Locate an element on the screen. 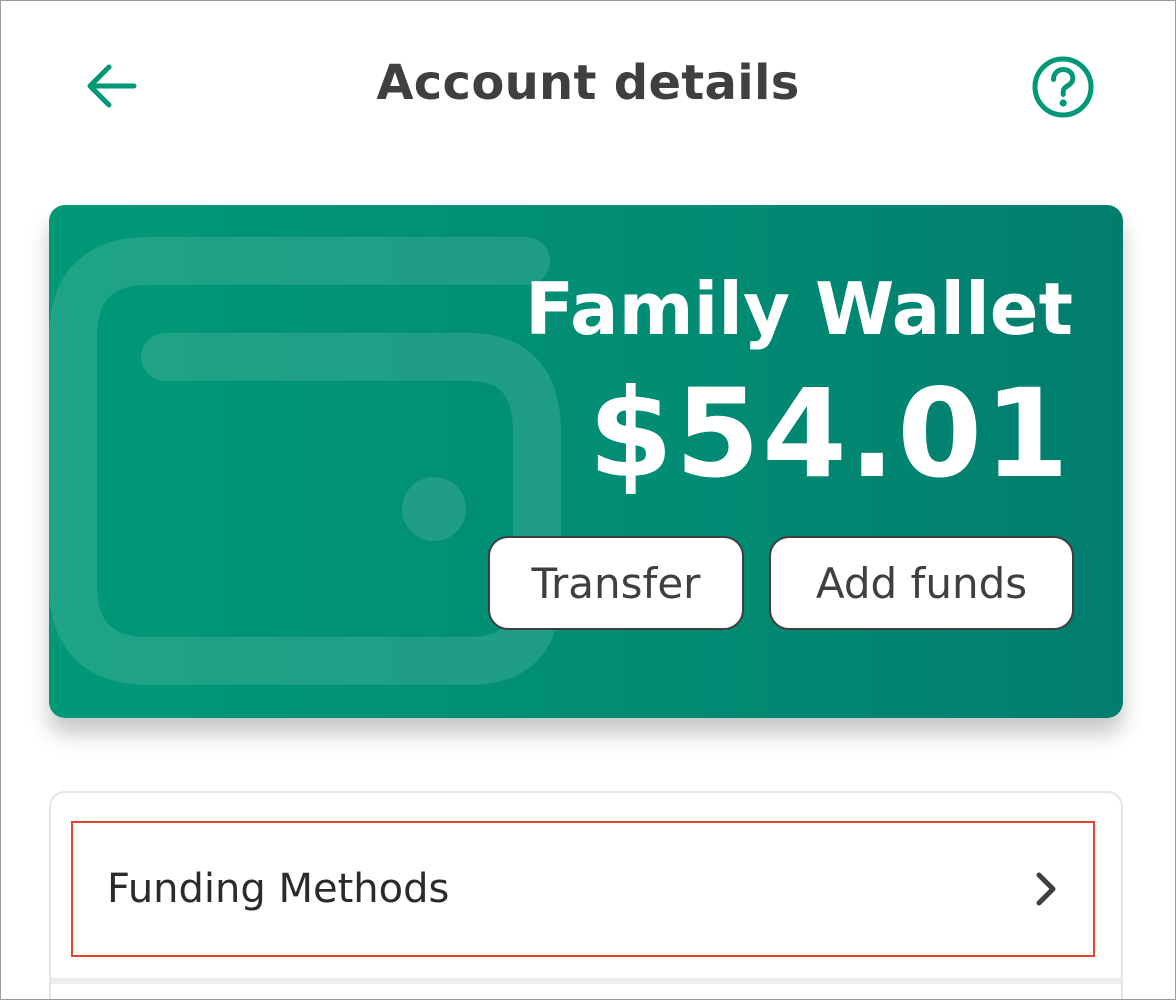 The height and width of the screenshot is (1000, 1176). question-circle-icon is located at coordinates (1063, 87).